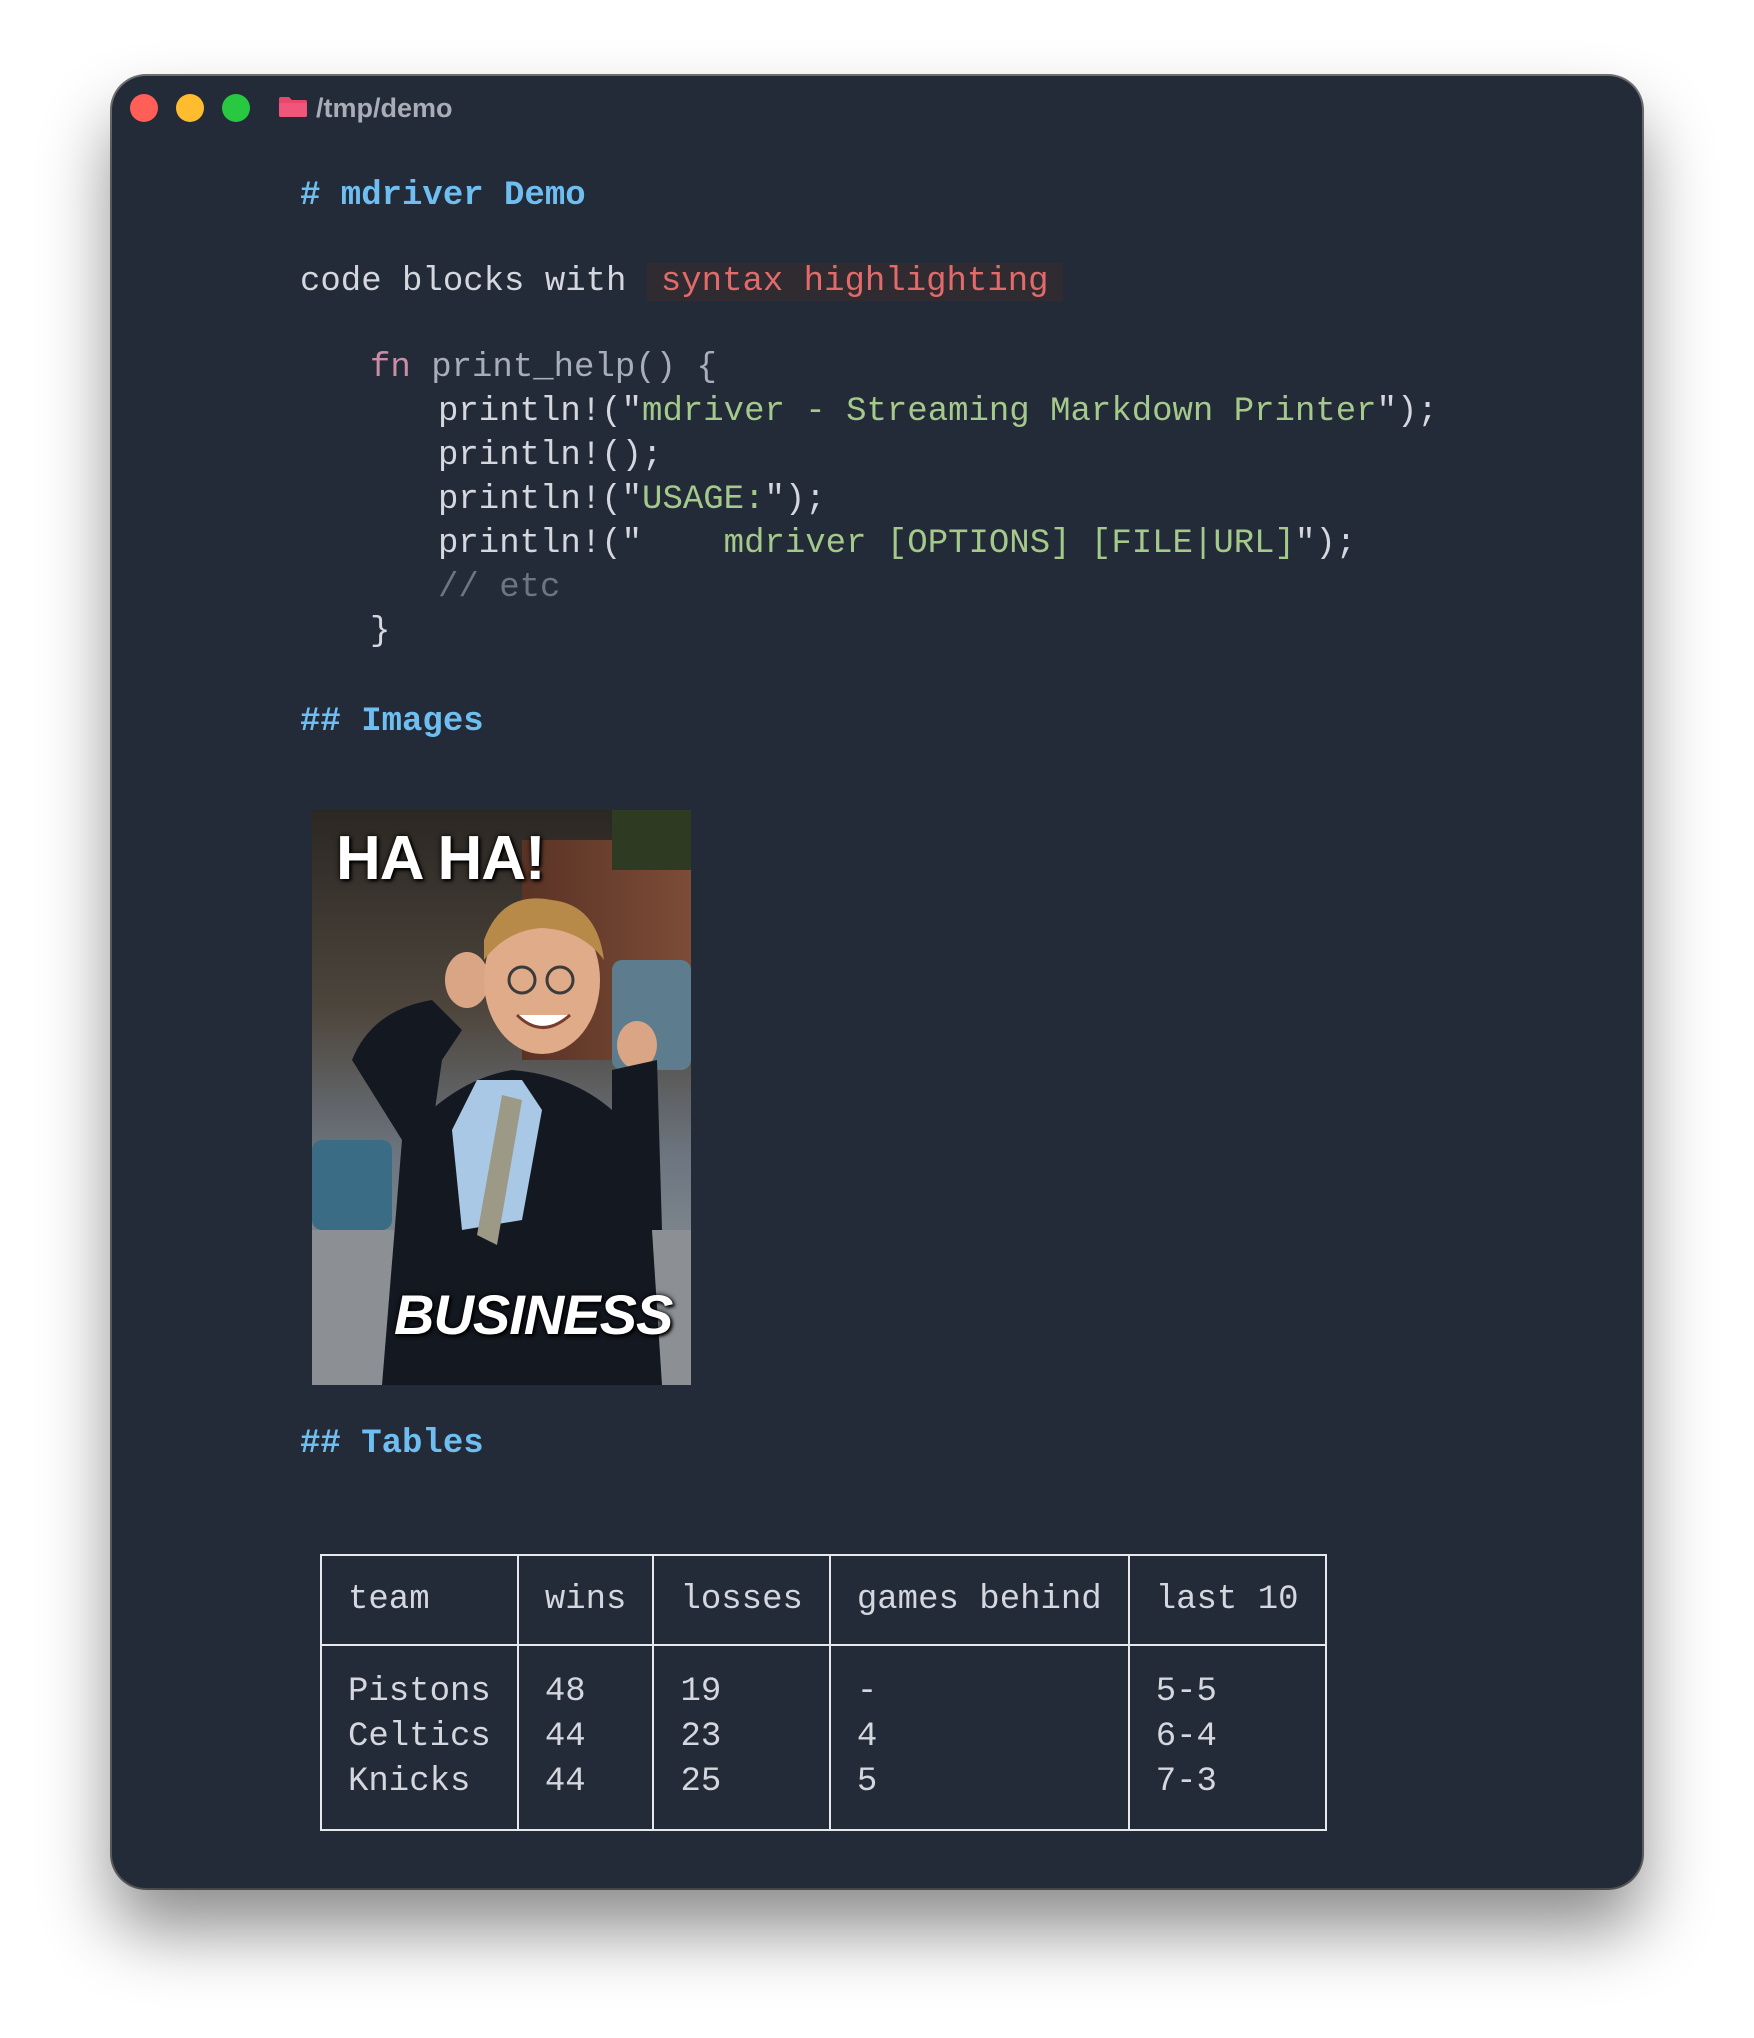 This screenshot has height=2038, width=1754. I want to click on table-cell: 5-5, so click(1227, 1680).